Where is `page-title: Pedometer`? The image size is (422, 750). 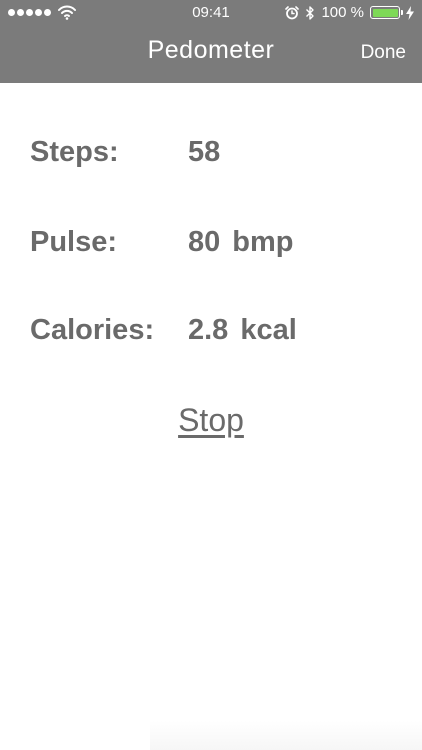 page-title: Pedometer is located at coordinates (211, 50).